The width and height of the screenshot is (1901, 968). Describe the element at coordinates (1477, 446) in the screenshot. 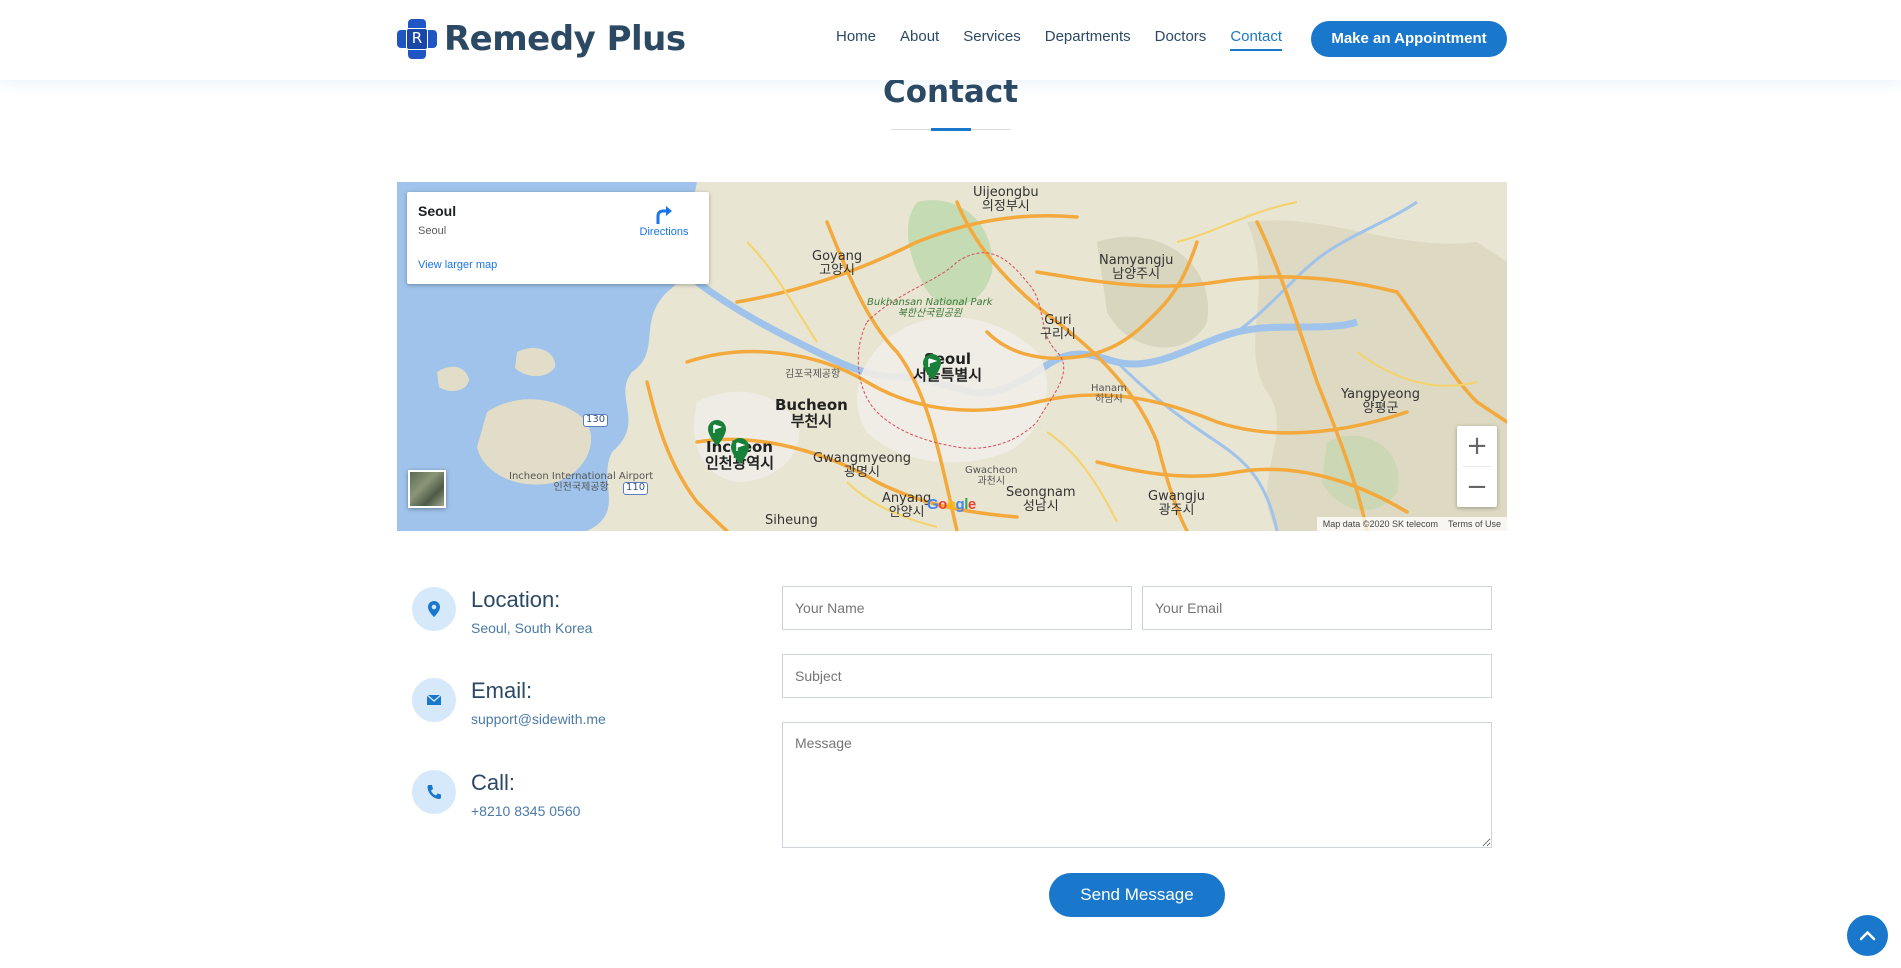

I see `zoom-in-button: +` at that location.